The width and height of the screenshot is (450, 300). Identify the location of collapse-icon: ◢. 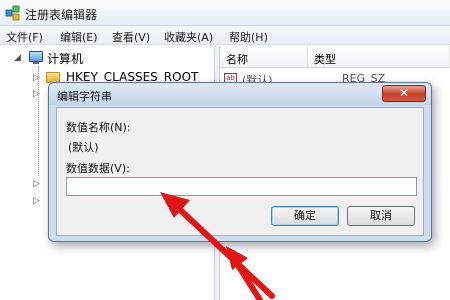
(17, 58).